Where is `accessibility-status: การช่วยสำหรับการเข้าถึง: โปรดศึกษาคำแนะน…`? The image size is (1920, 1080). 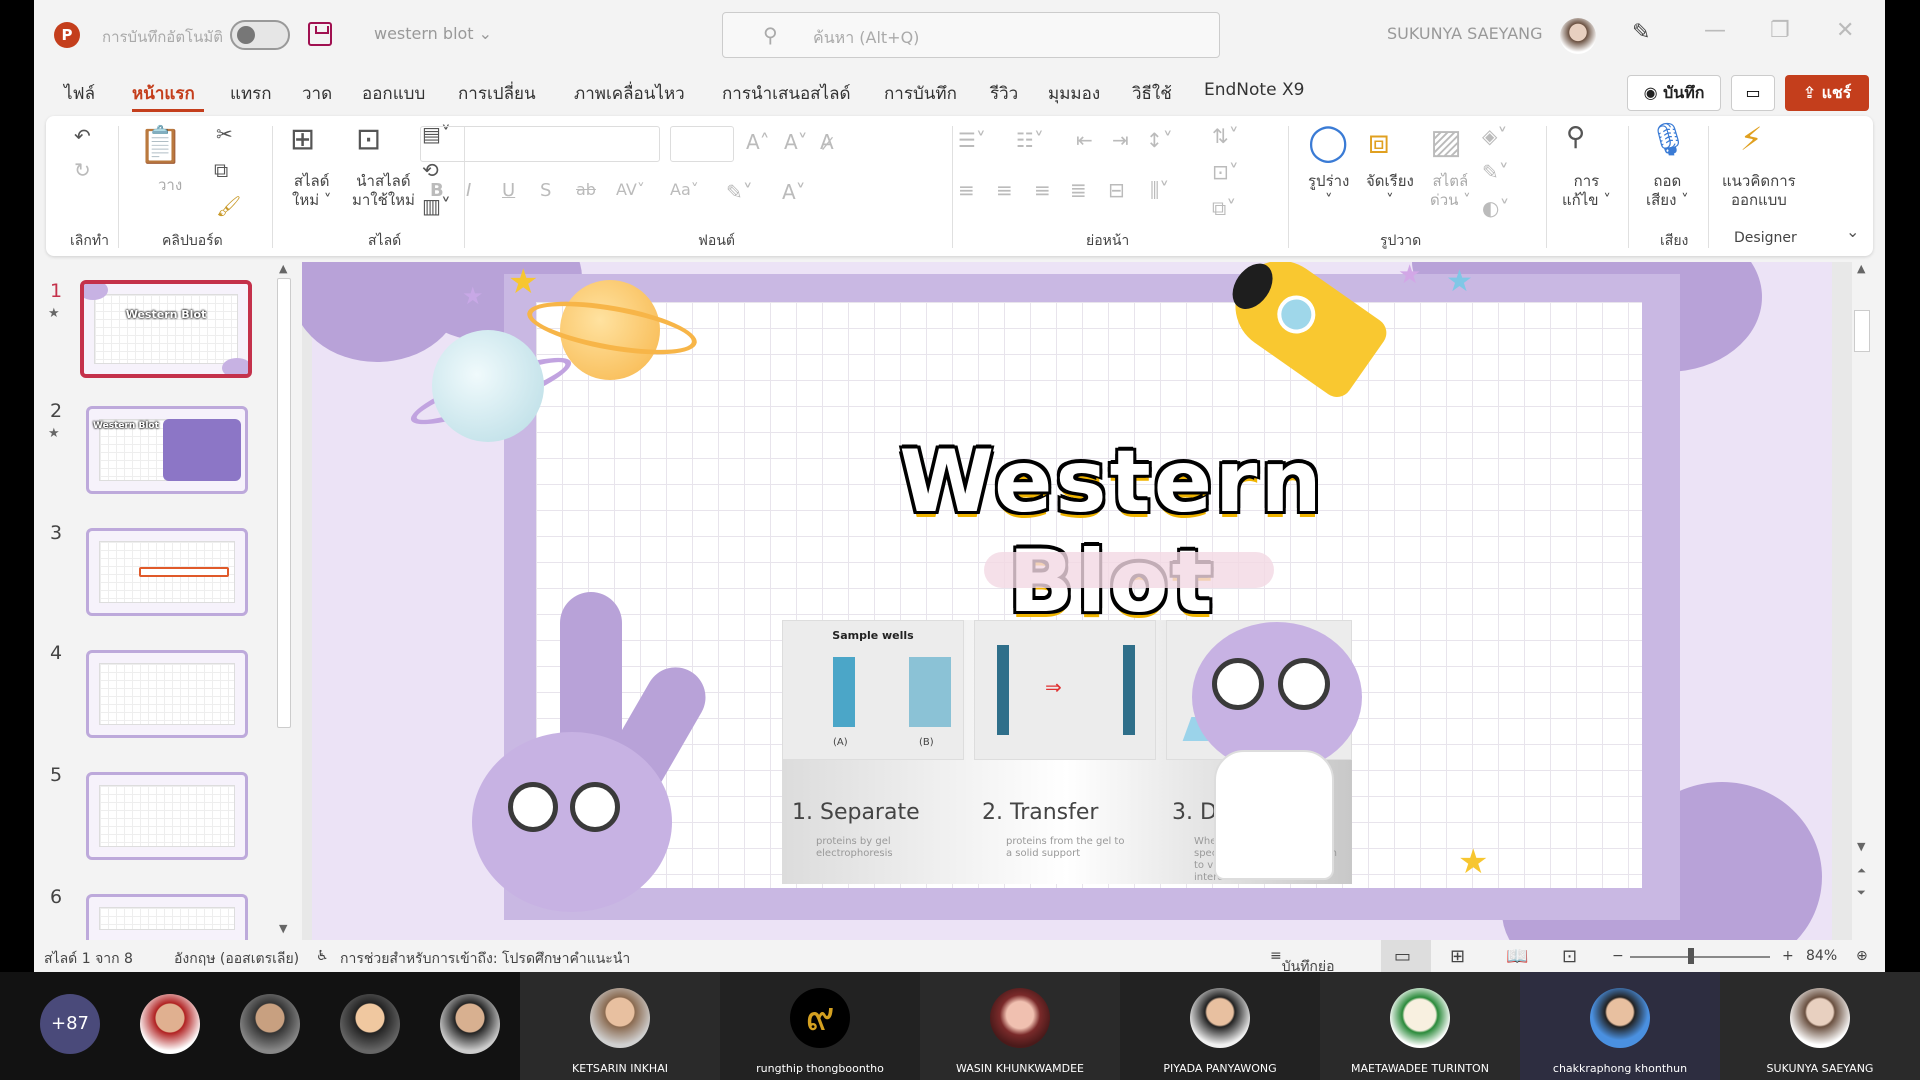
accessibility-status: การช่วยสำหรับการเข้าถึง: โปรดศึกษาคำแนะน… is located at coordinates (485, 959).